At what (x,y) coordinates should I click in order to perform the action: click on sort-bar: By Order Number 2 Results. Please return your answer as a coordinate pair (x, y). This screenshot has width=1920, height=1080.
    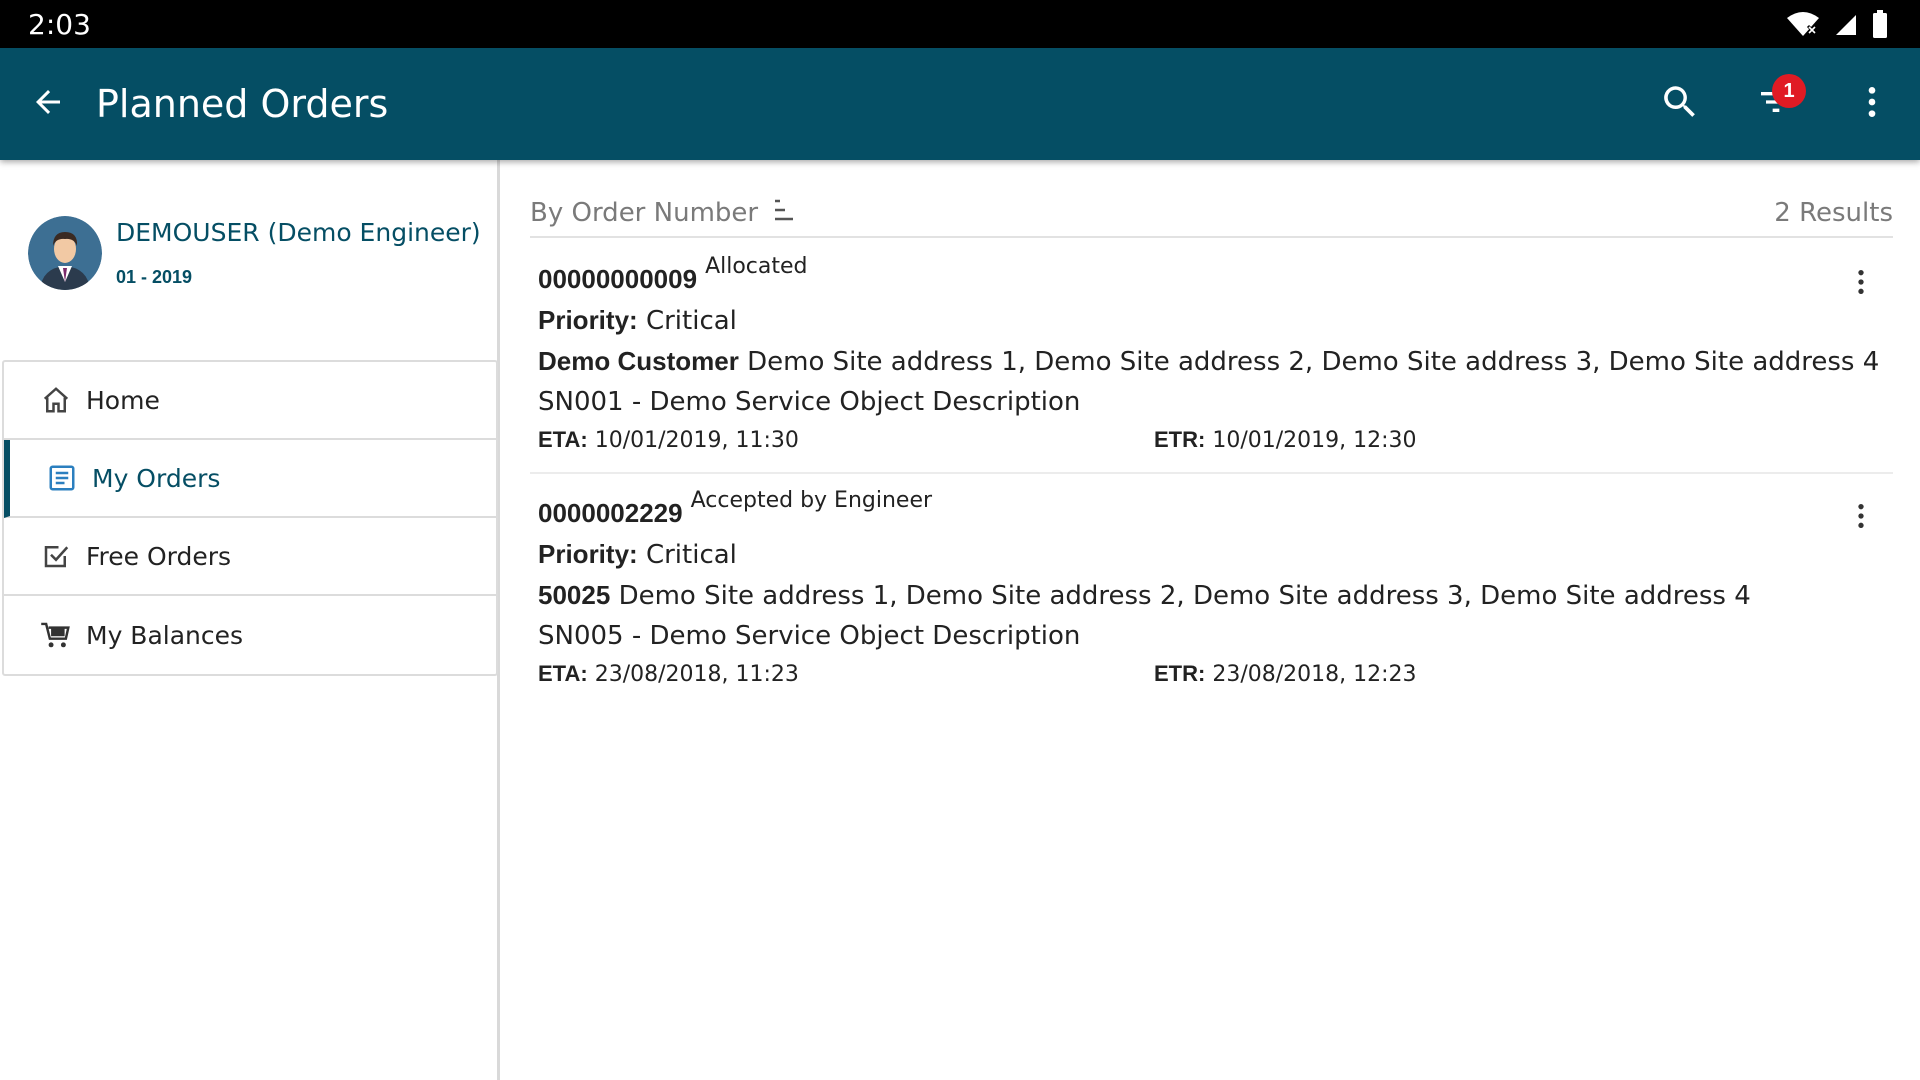
    Looking at the image, I should click on (1211, 214).